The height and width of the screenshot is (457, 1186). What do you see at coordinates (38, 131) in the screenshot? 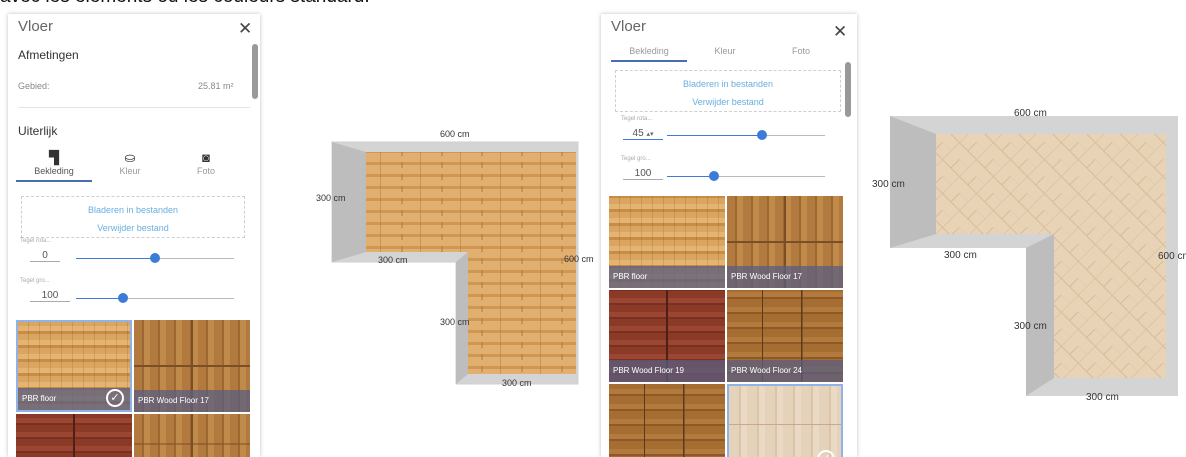
I see `section-appearance: Uiterlijk` at bounding box center [38, 131].